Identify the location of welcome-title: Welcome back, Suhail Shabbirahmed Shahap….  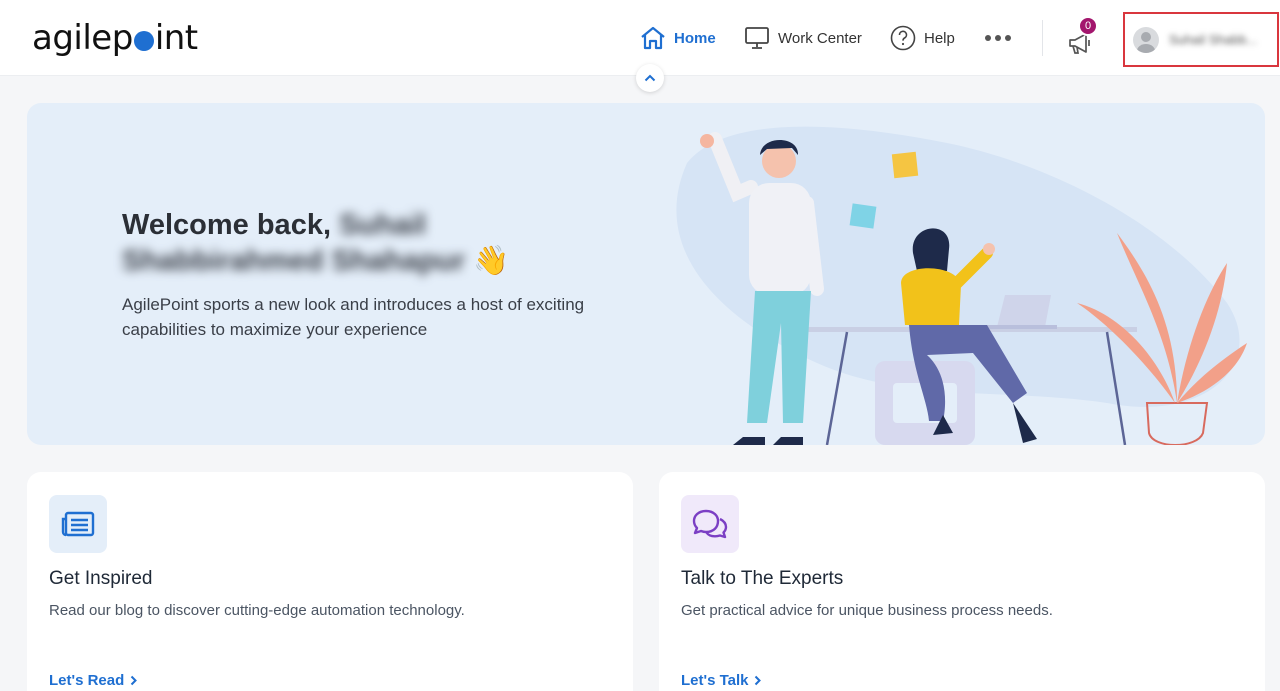
(372, 243).